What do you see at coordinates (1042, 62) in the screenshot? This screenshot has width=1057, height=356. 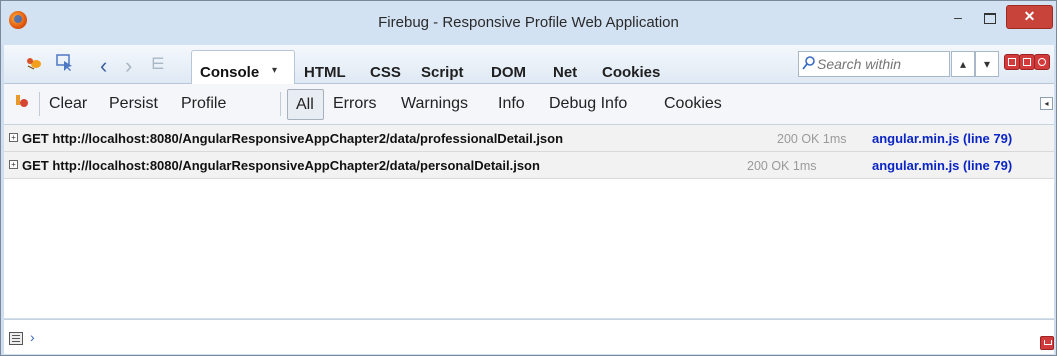 I see `close-firebug-button` at bounding box center [1042, 62].